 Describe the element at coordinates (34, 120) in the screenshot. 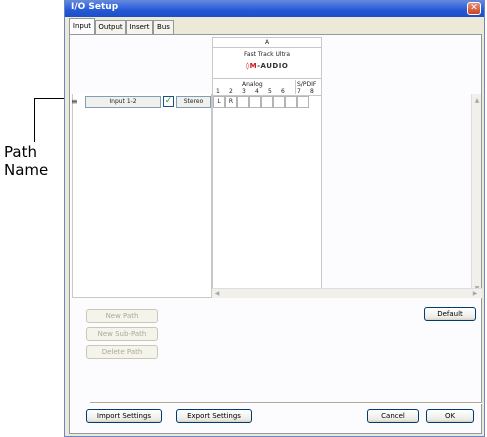

I see `callout-line-vertical` at that location.